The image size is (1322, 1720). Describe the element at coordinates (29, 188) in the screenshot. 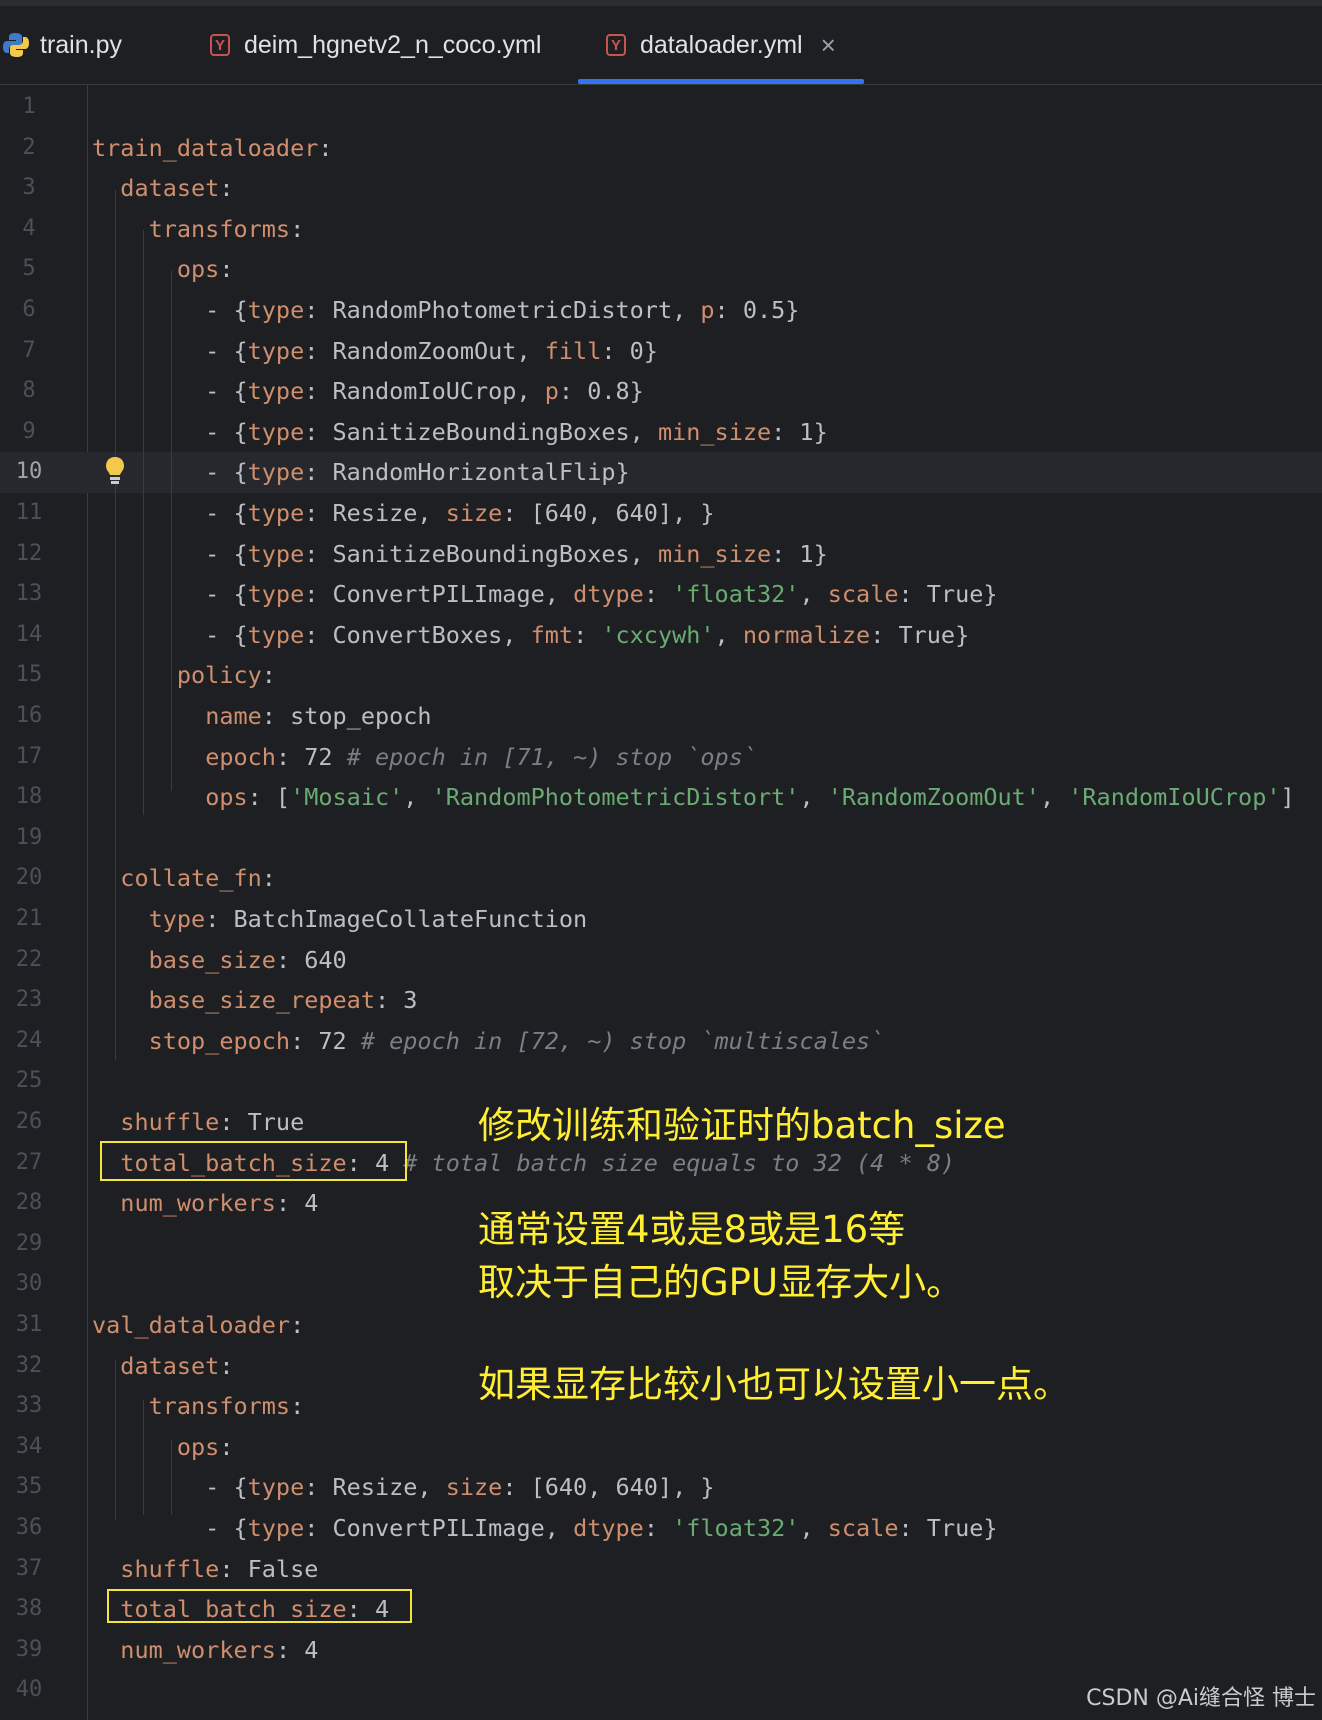

I see `line-number: 3` at that location.